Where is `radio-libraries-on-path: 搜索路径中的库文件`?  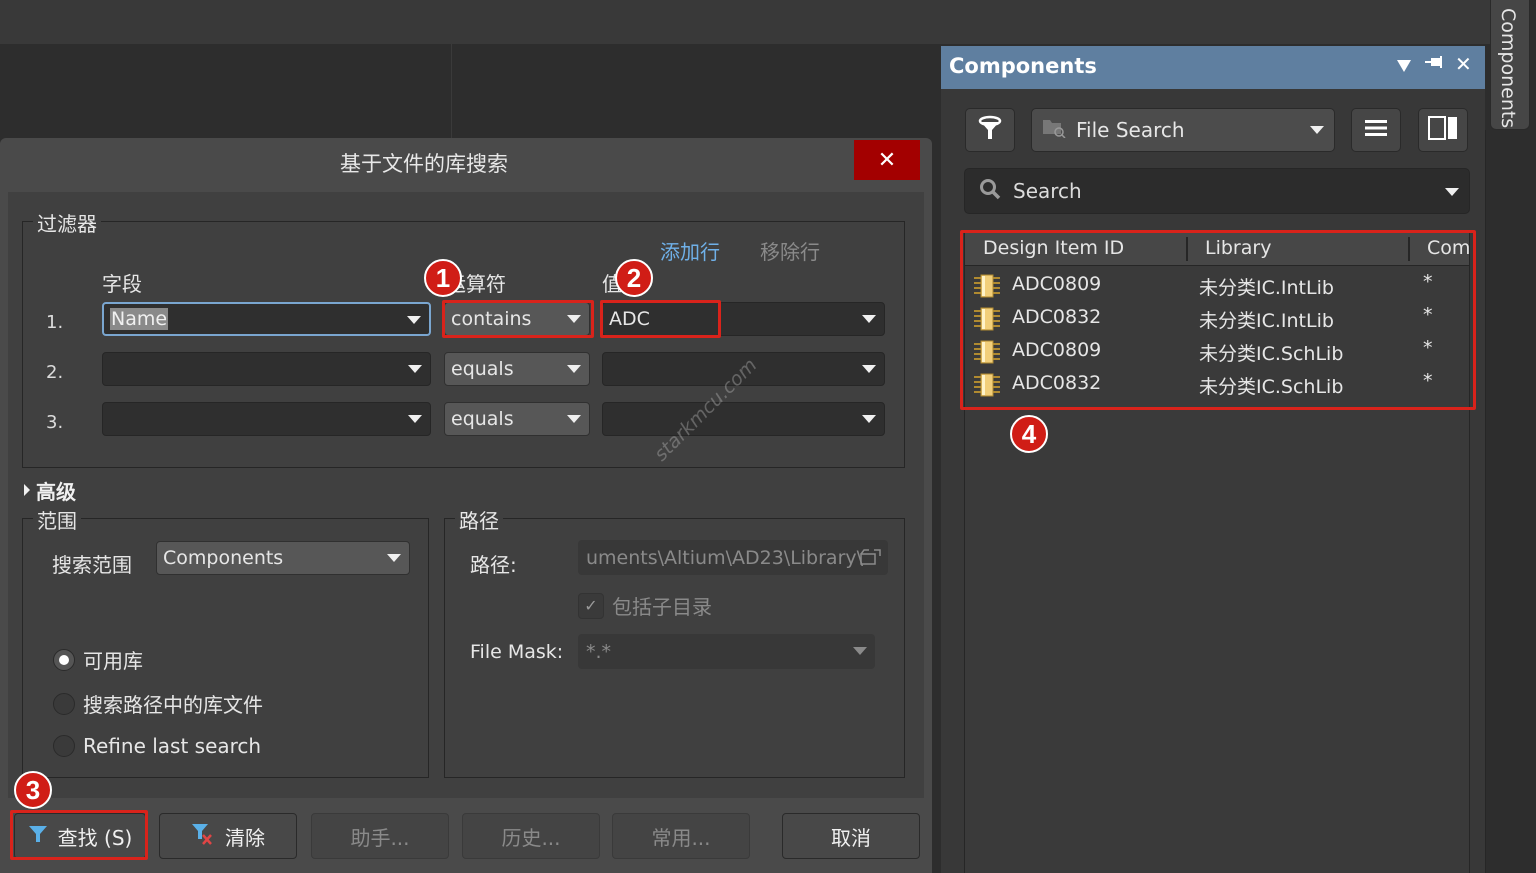 radio-libraries-on-path: 搜索路径中的库文件 is located at coordinates (158, 703).